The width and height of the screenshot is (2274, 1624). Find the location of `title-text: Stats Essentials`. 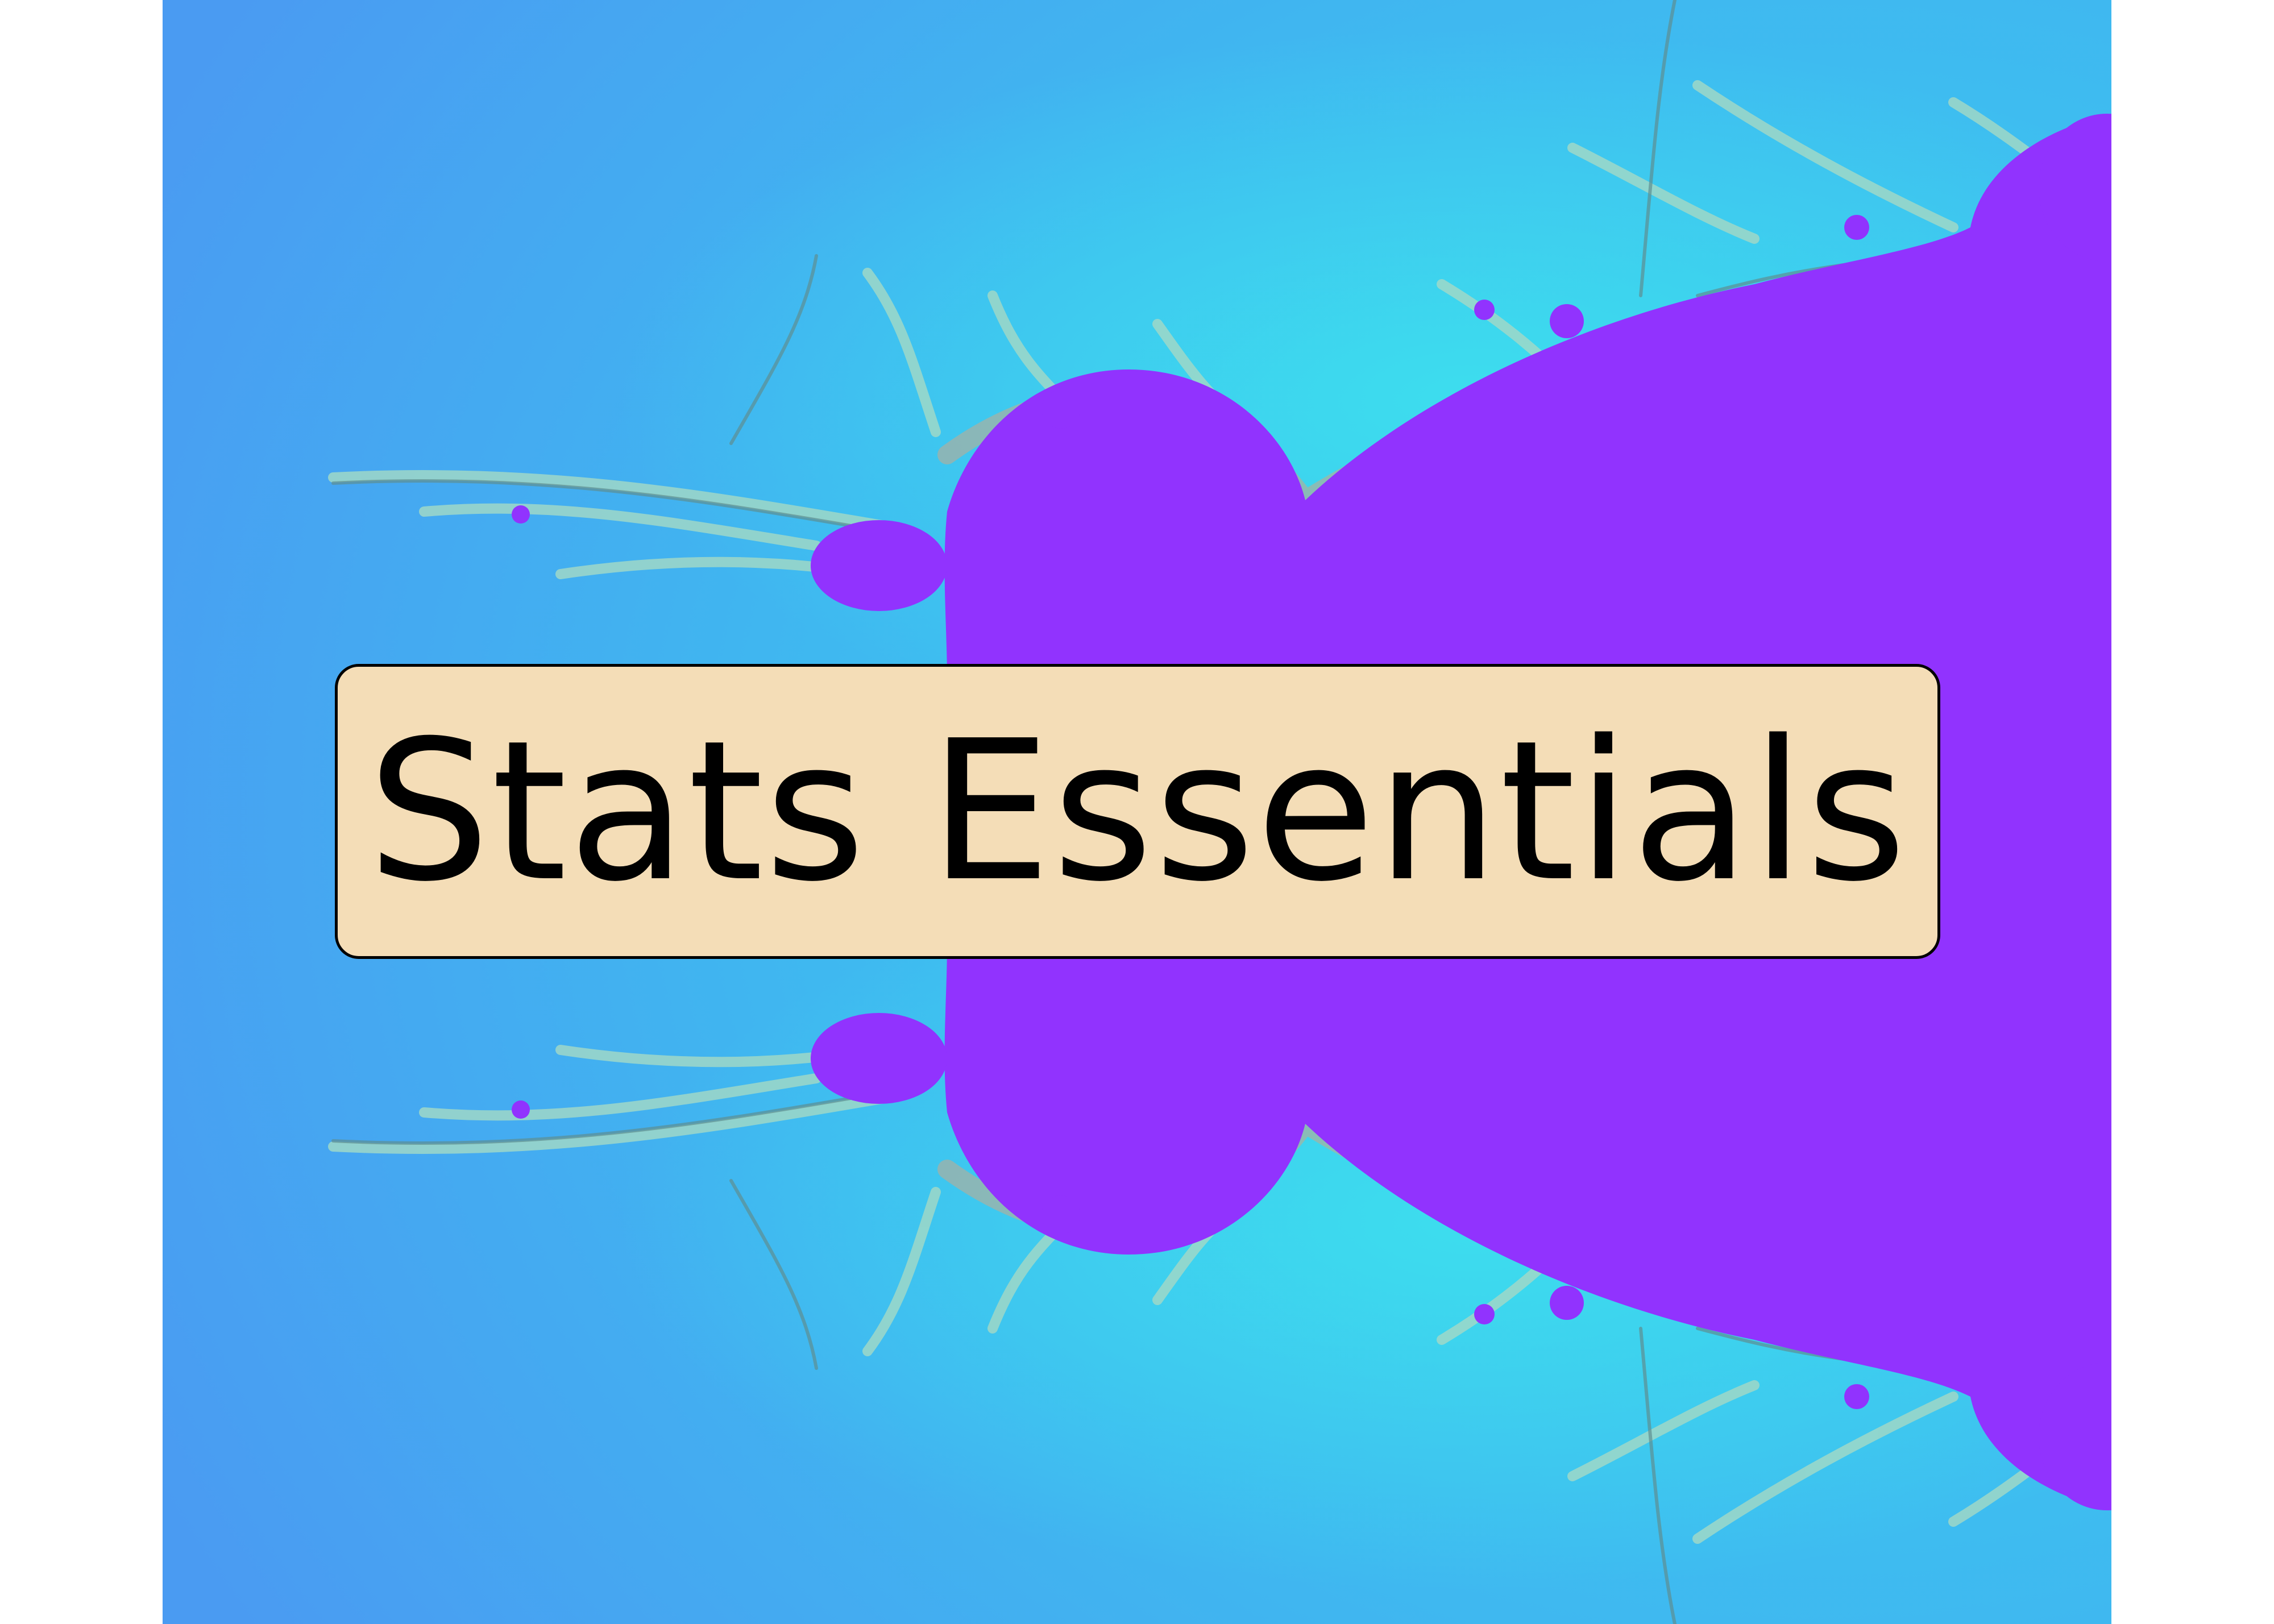

title-text: Stats Essentials is located at coordinates (1137, 811).